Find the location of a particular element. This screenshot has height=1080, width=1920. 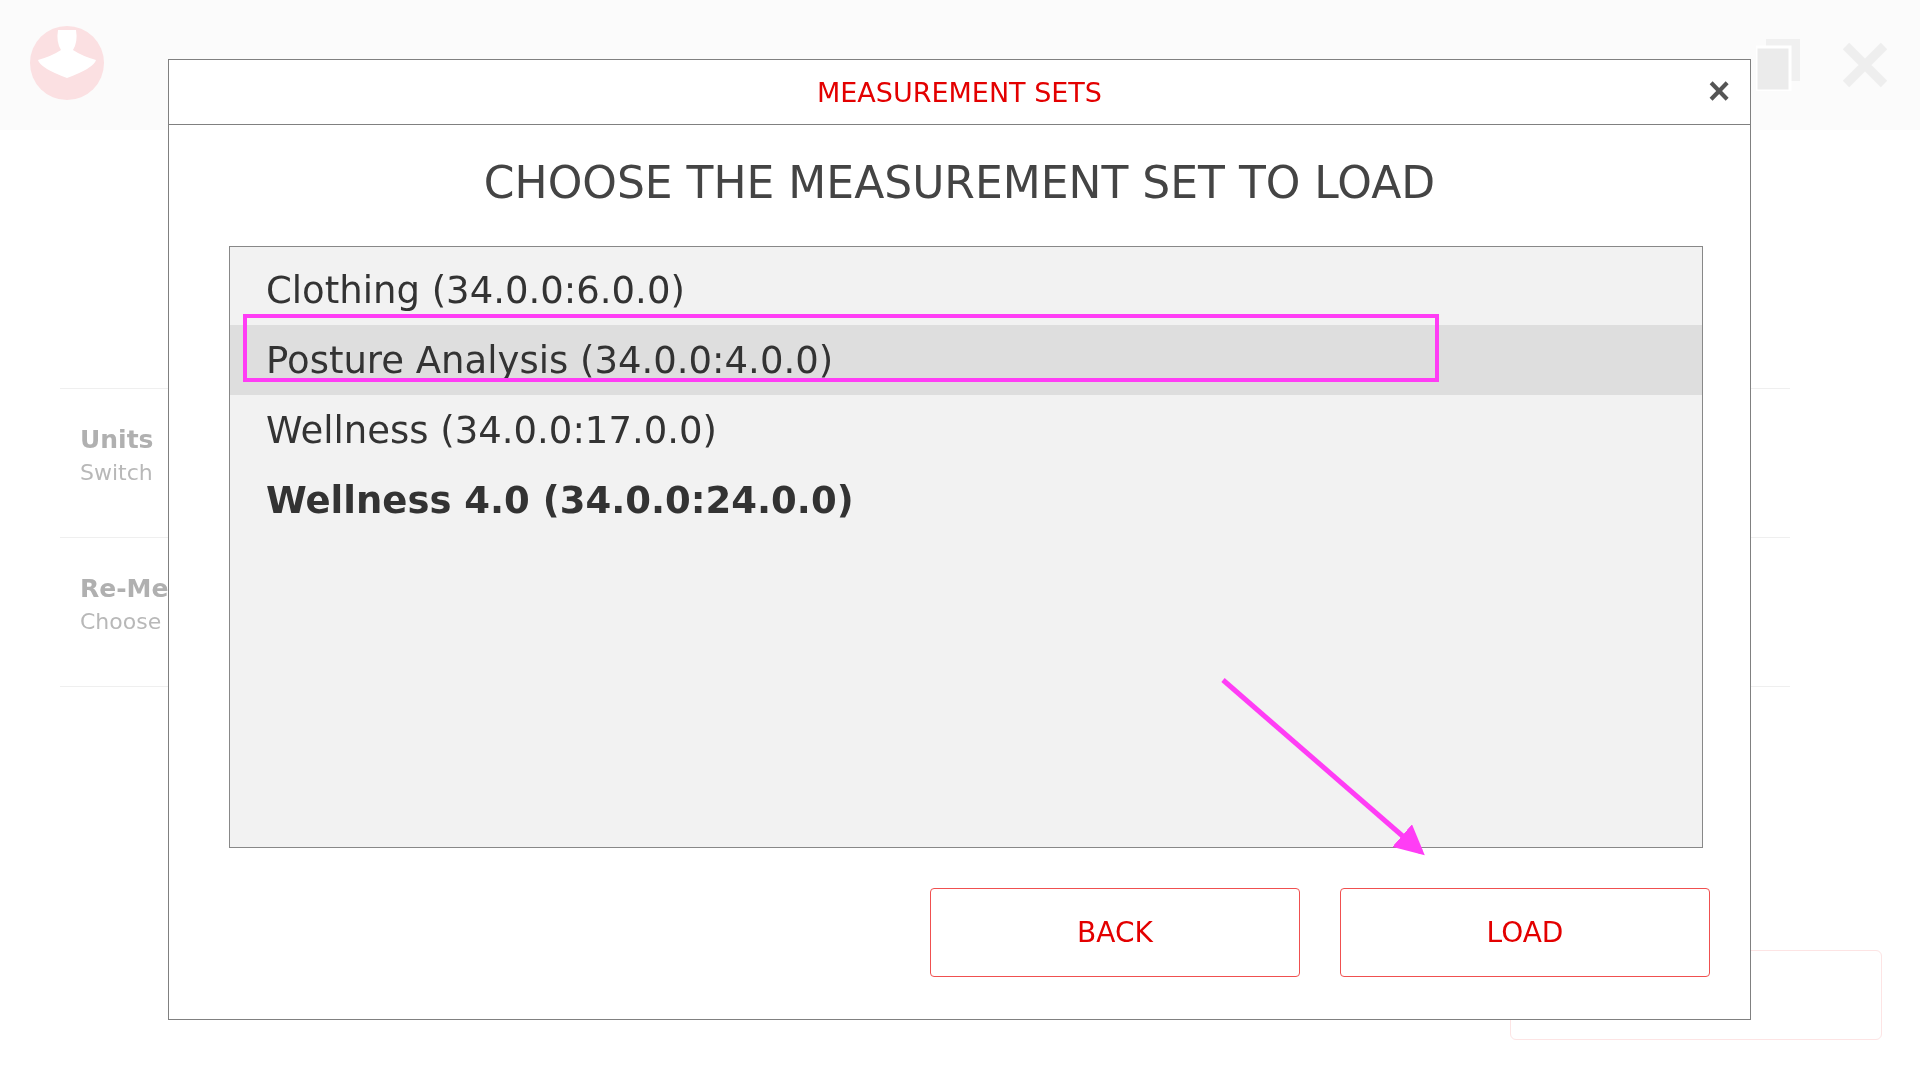

setting-label: Units is located at coordinates (117, 439).